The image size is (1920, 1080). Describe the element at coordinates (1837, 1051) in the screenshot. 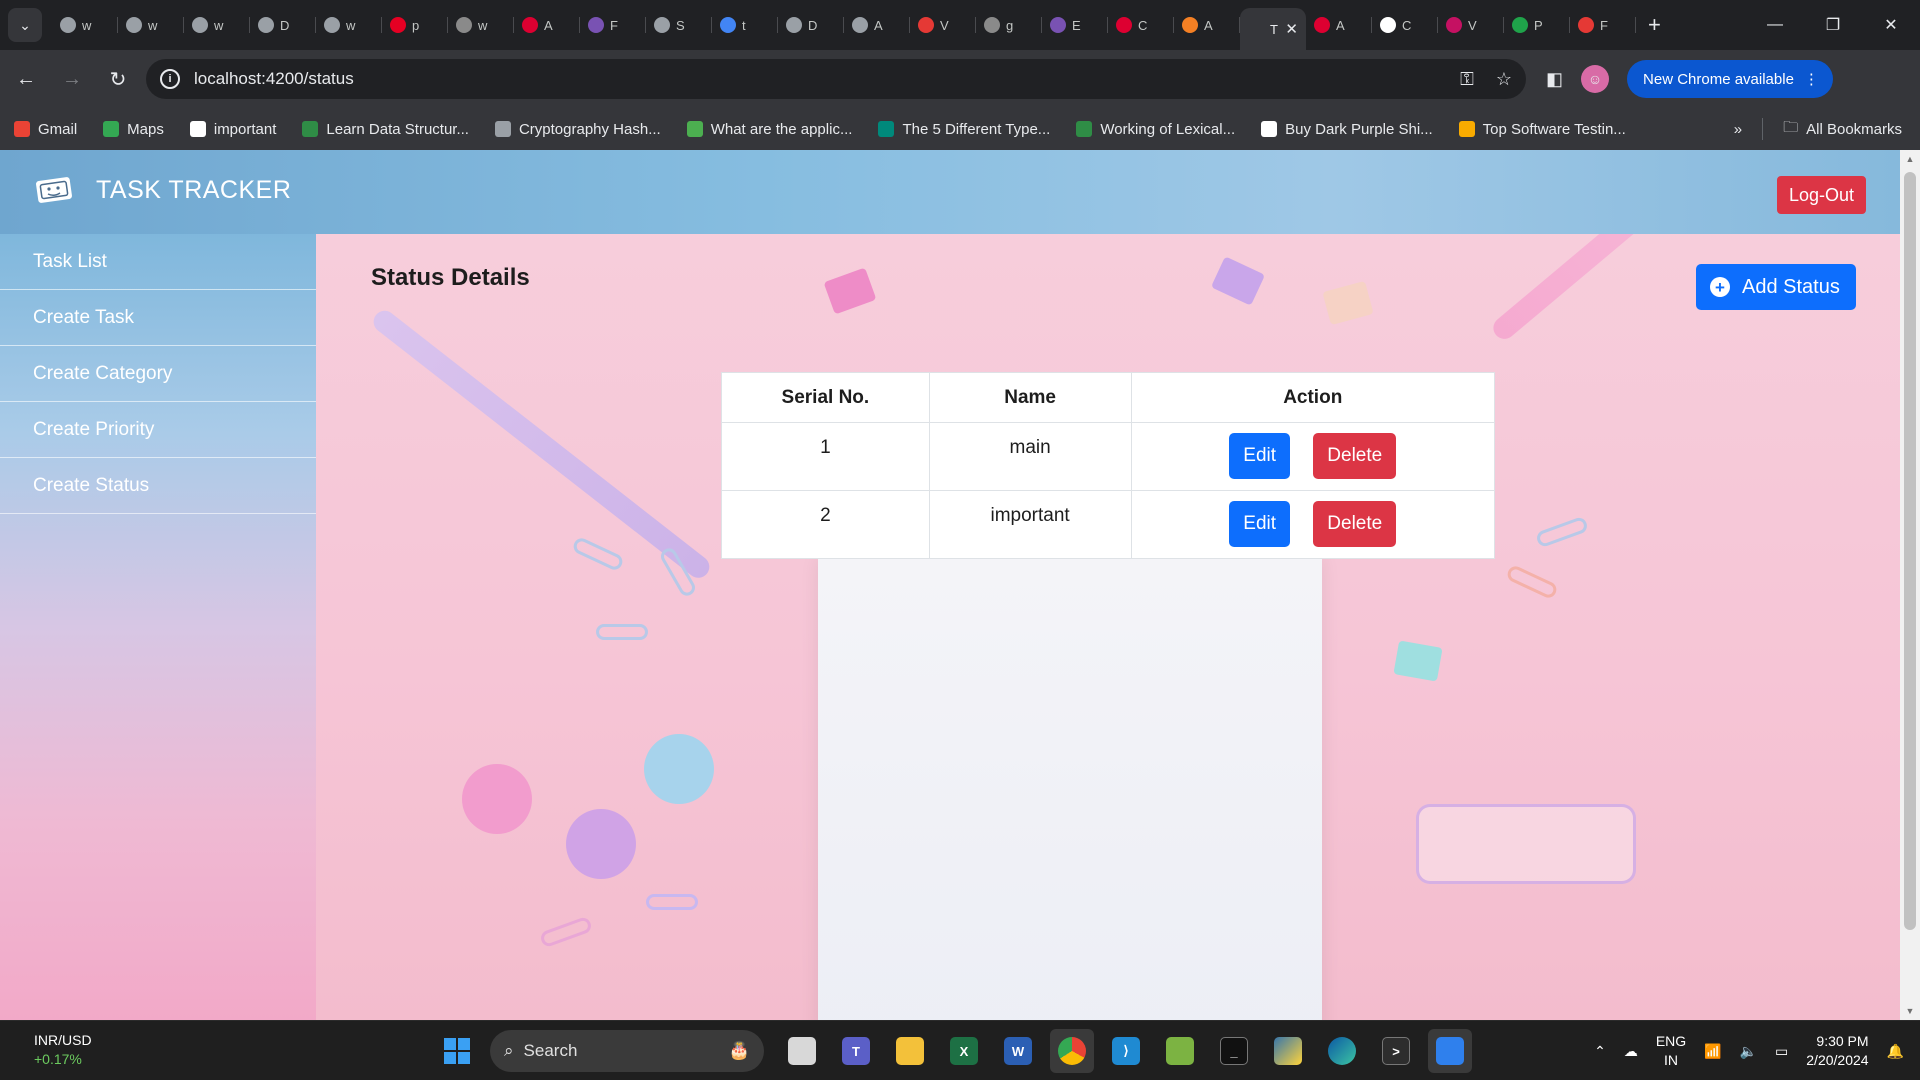

I see `clock: 9:30 PM 2/20/2024` at that location.